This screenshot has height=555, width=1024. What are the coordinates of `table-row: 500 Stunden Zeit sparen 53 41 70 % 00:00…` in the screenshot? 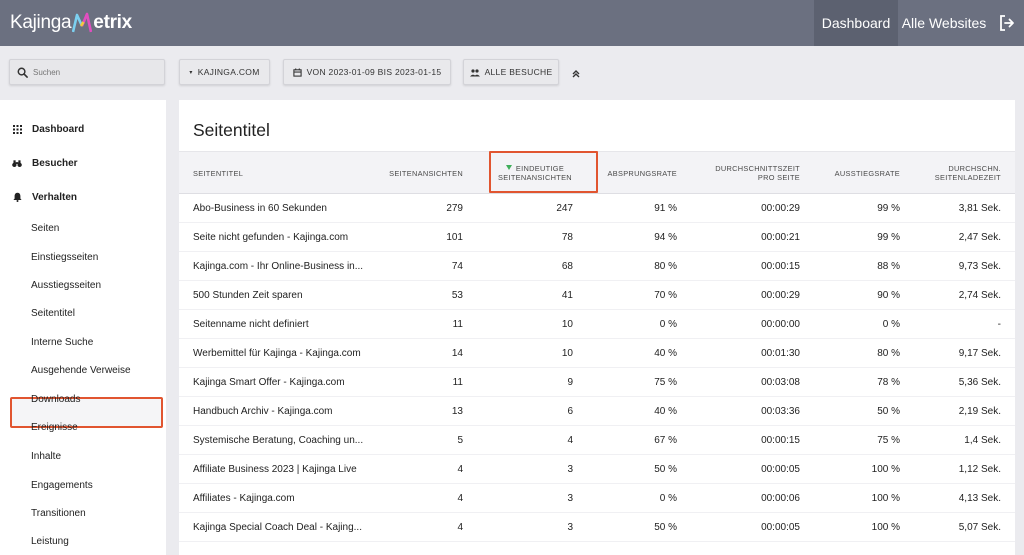 It's located at (597, 295).